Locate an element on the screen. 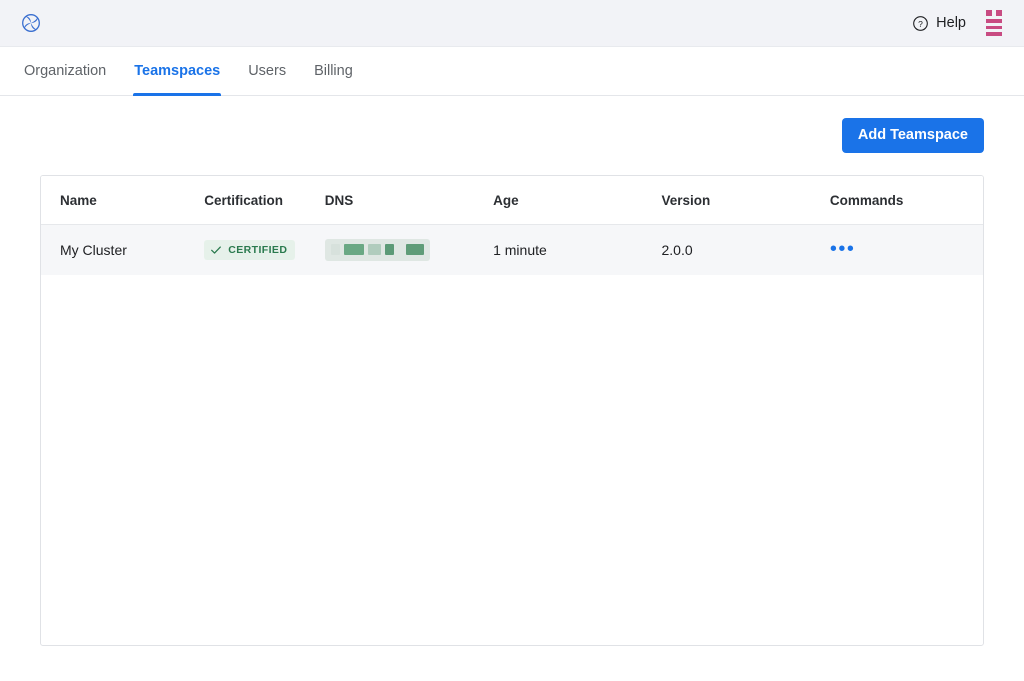 The width and height of the screenshot is (1024, 681). tab-teamspaces: Teamspaces is located at coordinates (177, 71).